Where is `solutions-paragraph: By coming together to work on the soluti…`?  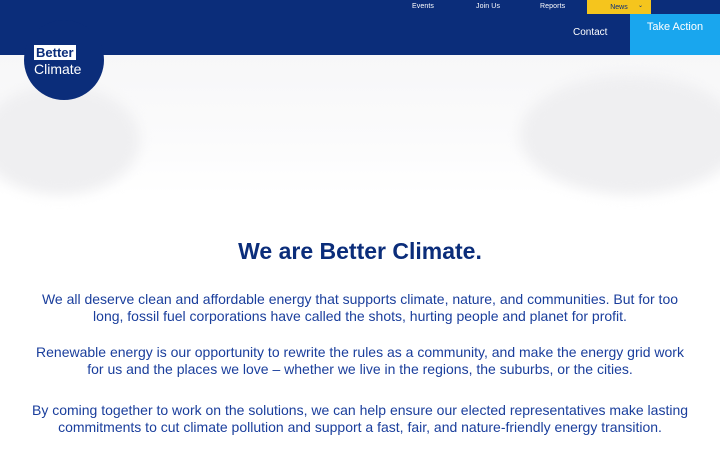
solutions-paragraph: By coming together to work on the soluti… is located at coordinates (360, 418).